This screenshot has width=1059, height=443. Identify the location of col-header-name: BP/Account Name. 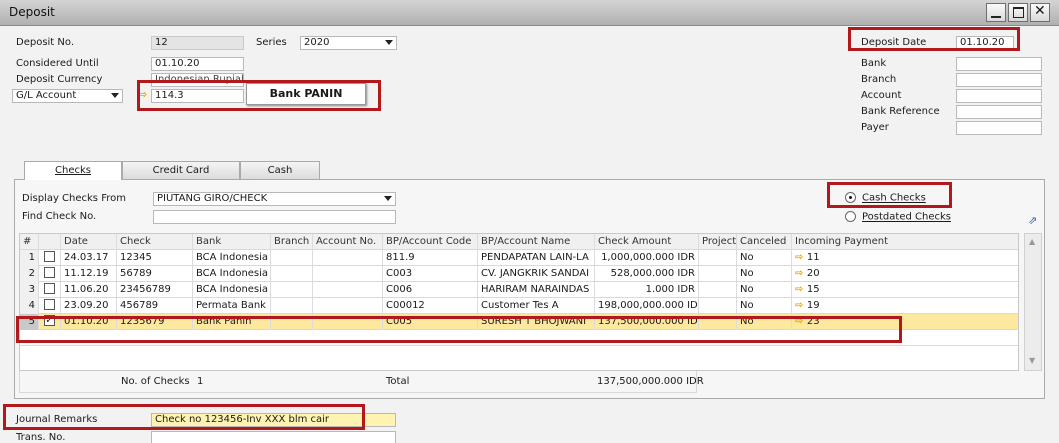
(536, 242).